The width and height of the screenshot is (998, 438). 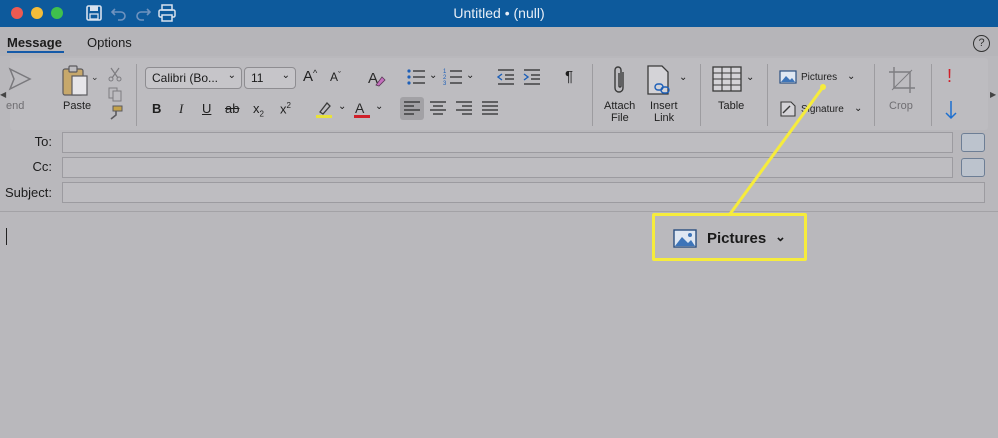 I want to click on title-bar: Untitled • (null), so click(x=499, y=13).